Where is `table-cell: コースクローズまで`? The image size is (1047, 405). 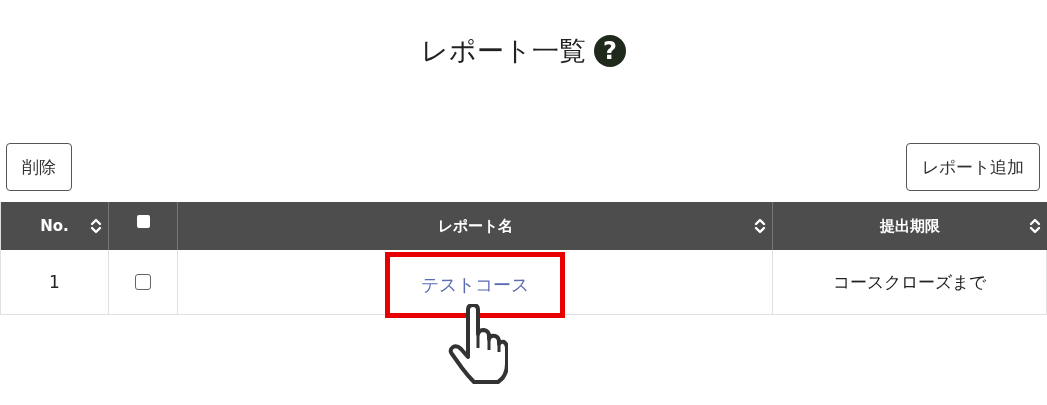 table-cell: コースクローズまで is located at coordinates (910, 282).